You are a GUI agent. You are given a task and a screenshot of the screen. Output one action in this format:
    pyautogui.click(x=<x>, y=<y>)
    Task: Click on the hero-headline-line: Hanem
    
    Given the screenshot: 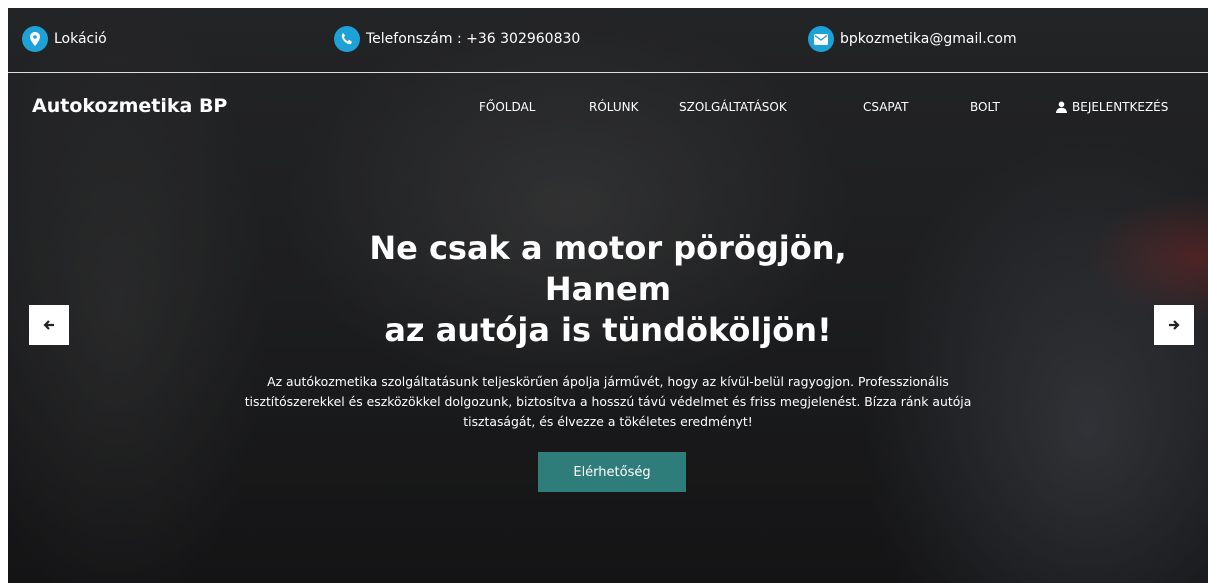 What is the action you would take?
    pyautogui.click(x=608, y=289)
    